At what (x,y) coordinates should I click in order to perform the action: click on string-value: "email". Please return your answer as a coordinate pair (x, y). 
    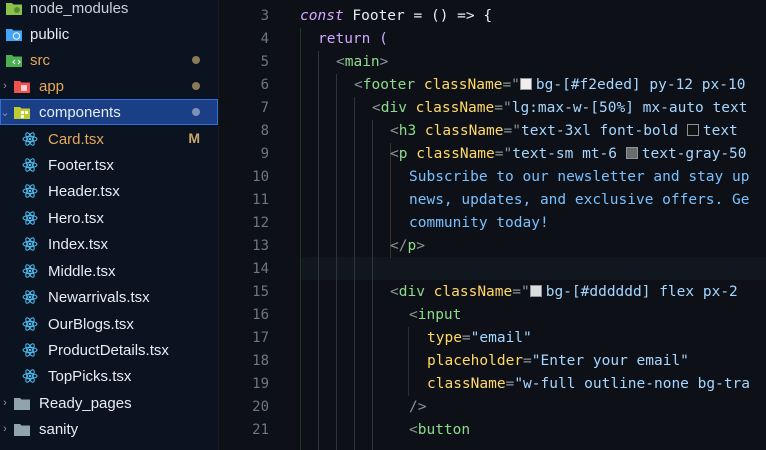
    Looking at the image, I should click on (501, 338).